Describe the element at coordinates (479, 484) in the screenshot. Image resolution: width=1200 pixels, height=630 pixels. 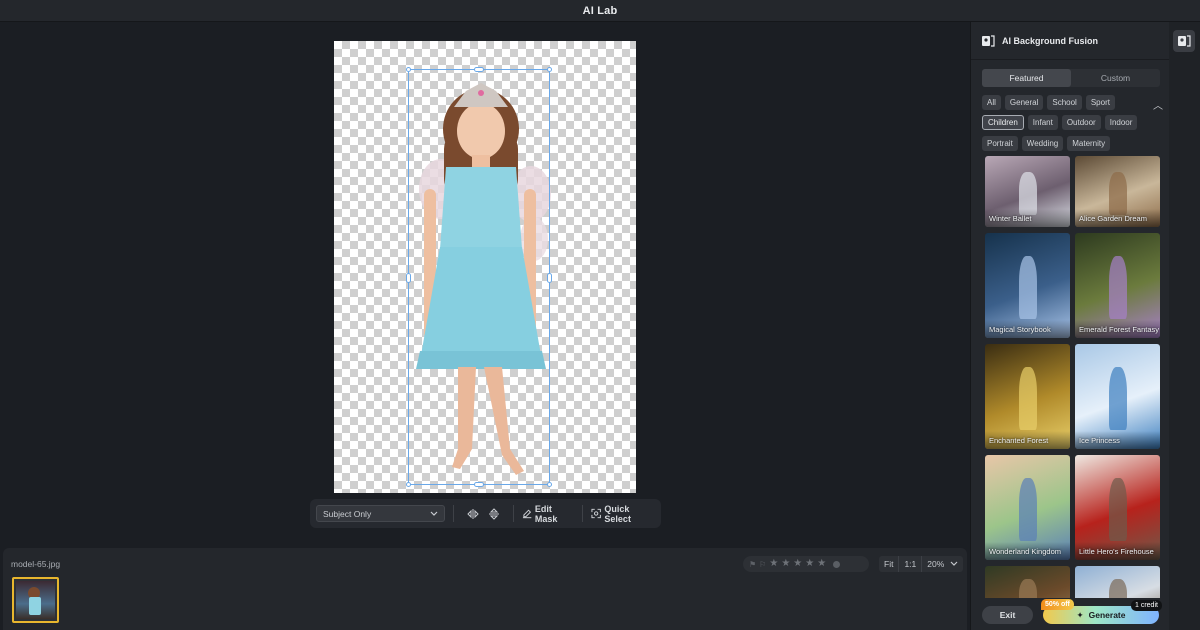
I see `resize-handle-bottom` at that location.